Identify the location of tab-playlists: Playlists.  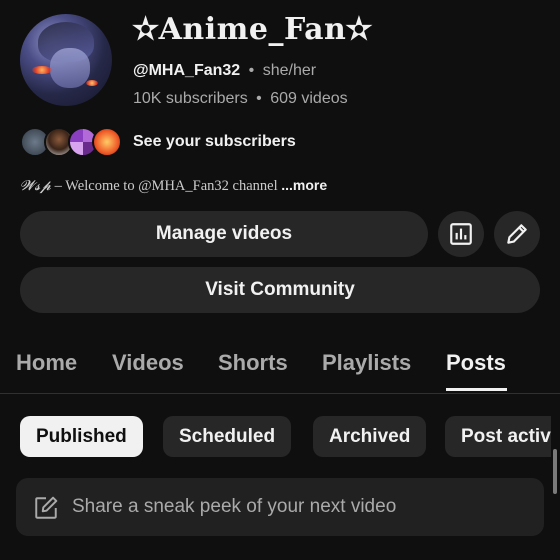
(366, 363).